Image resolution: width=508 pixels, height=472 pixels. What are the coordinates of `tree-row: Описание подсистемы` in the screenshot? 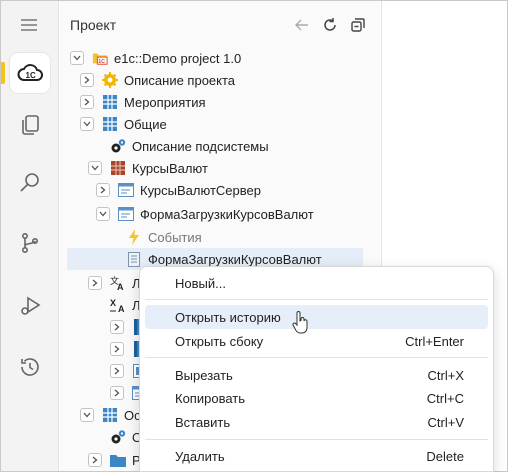 It's located at (189, 146).